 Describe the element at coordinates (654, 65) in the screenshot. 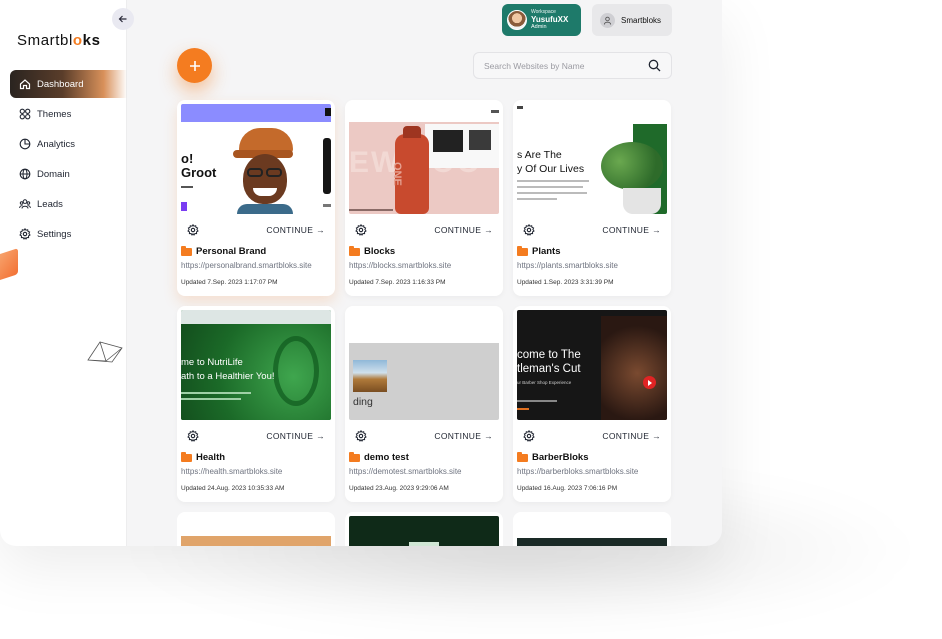

I see `search-icon` at that location.